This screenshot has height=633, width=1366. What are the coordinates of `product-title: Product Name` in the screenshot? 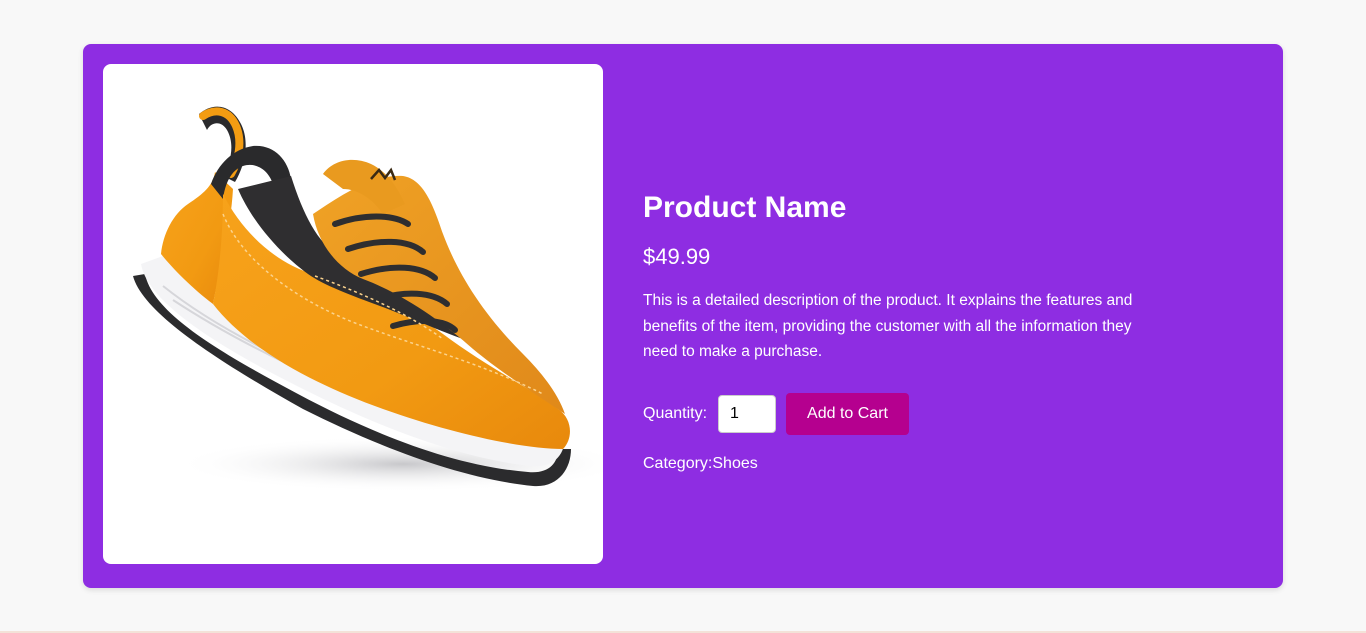 It's located at (745, 207).